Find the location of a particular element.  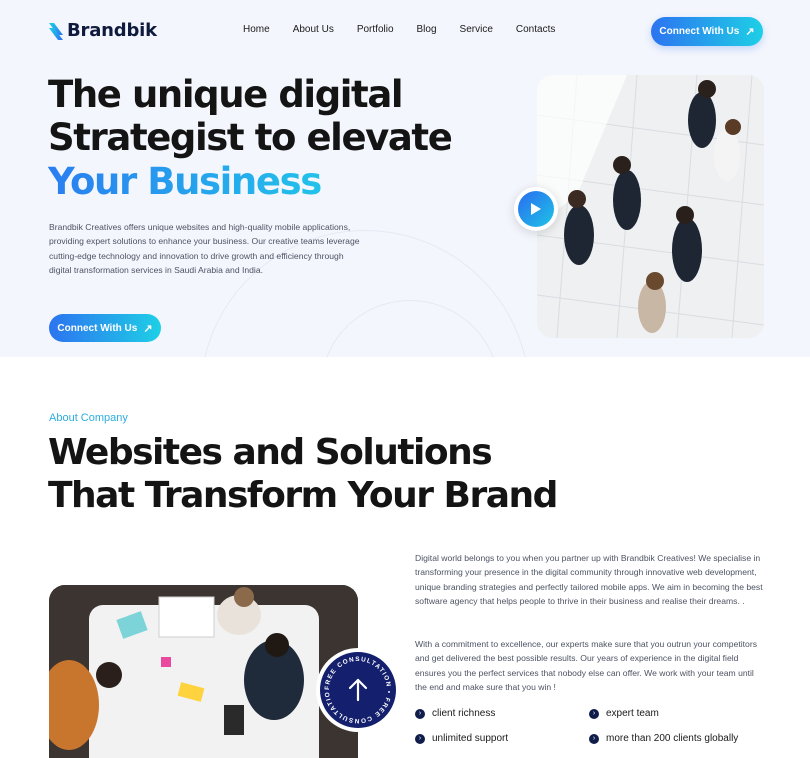

svg-text:FREE CONSULTATION • FREE CONSU: FREE CONSULTATION • FREE CONSULTATION • is located at coordinates (356, 688).